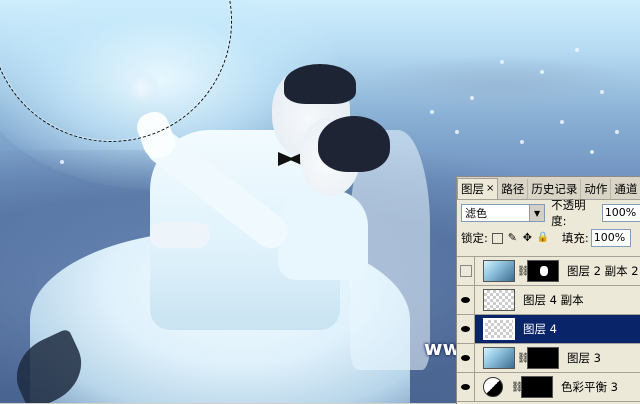 The image size is (640, 404). Describe the element at coordinates (537, 213) in the screenshot. I see `chevron-down-icon: ▼` at that location.